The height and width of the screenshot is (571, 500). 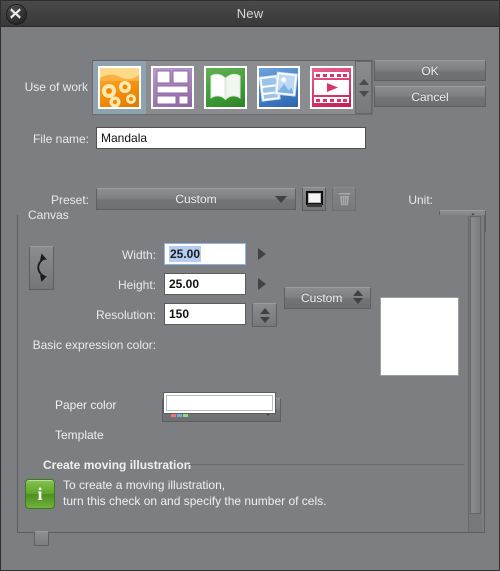 I want to click on use-of-work-option-comic, so click(x=172, y=87).